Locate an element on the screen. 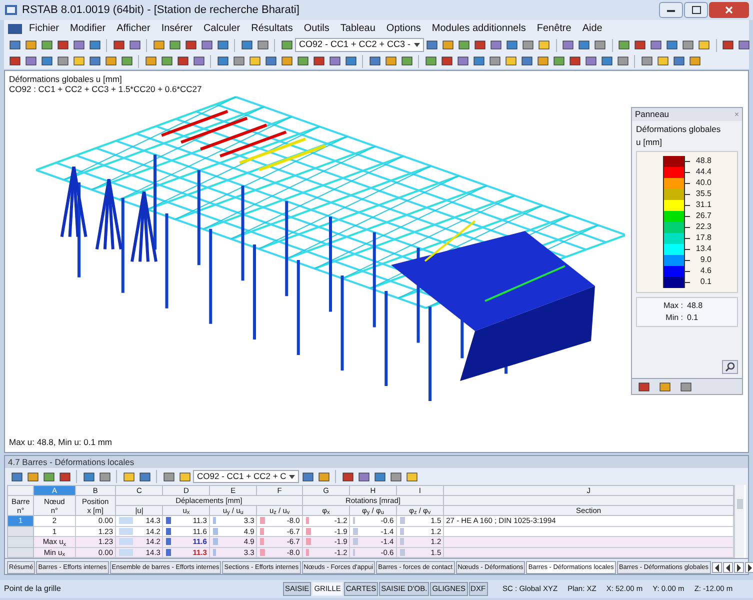 This screenshot has width=753, height=600. menu-item: Insérer is located at coordinates (177, 28).